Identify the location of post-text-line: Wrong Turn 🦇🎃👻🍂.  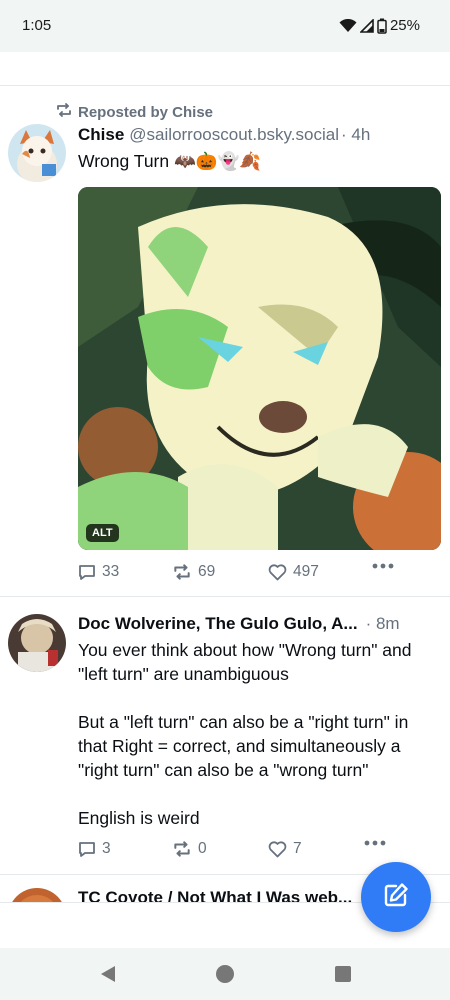
(170, 161).